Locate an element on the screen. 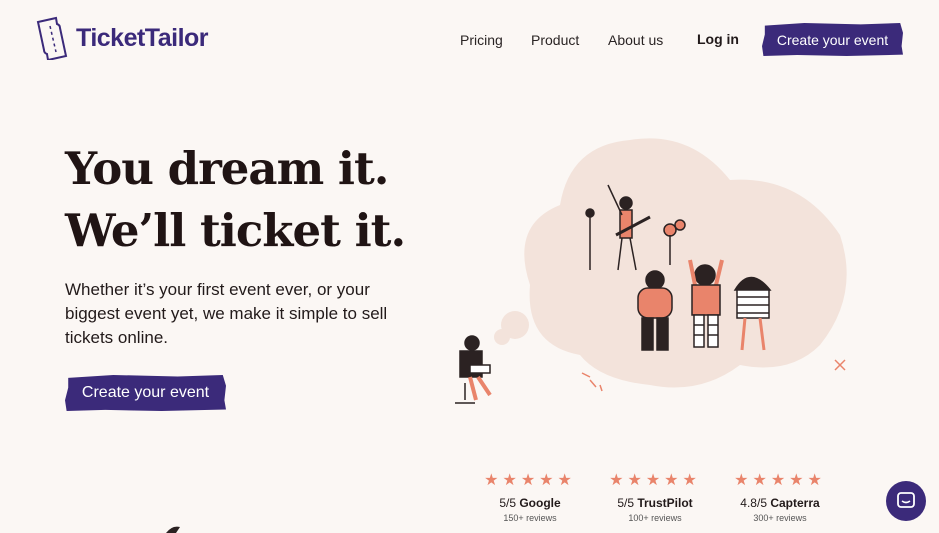  nav-link-about-us: About us is located at coordinates (635, 40).